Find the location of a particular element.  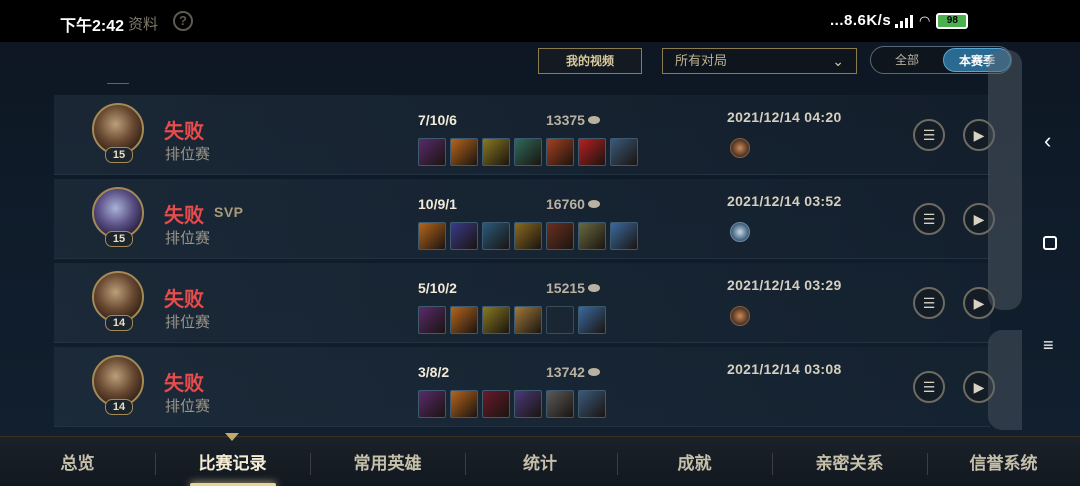

gold-value: 13375 is located at coordinates (565, 120).